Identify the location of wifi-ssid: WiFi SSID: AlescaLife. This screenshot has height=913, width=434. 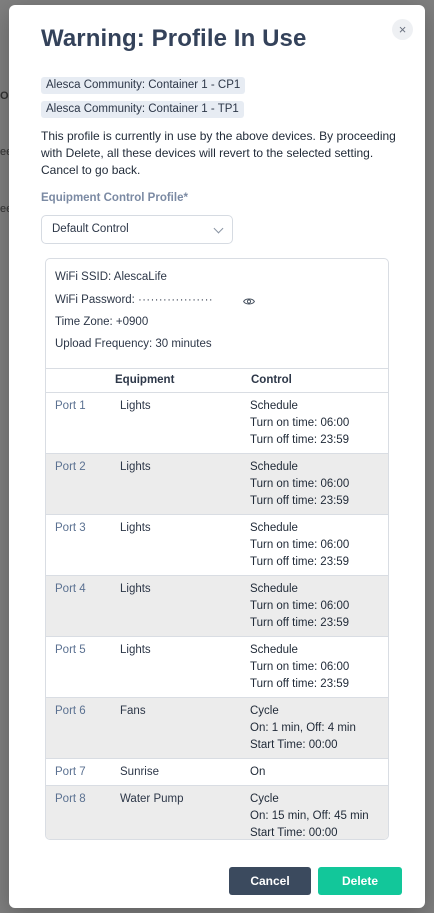
(111, 277).